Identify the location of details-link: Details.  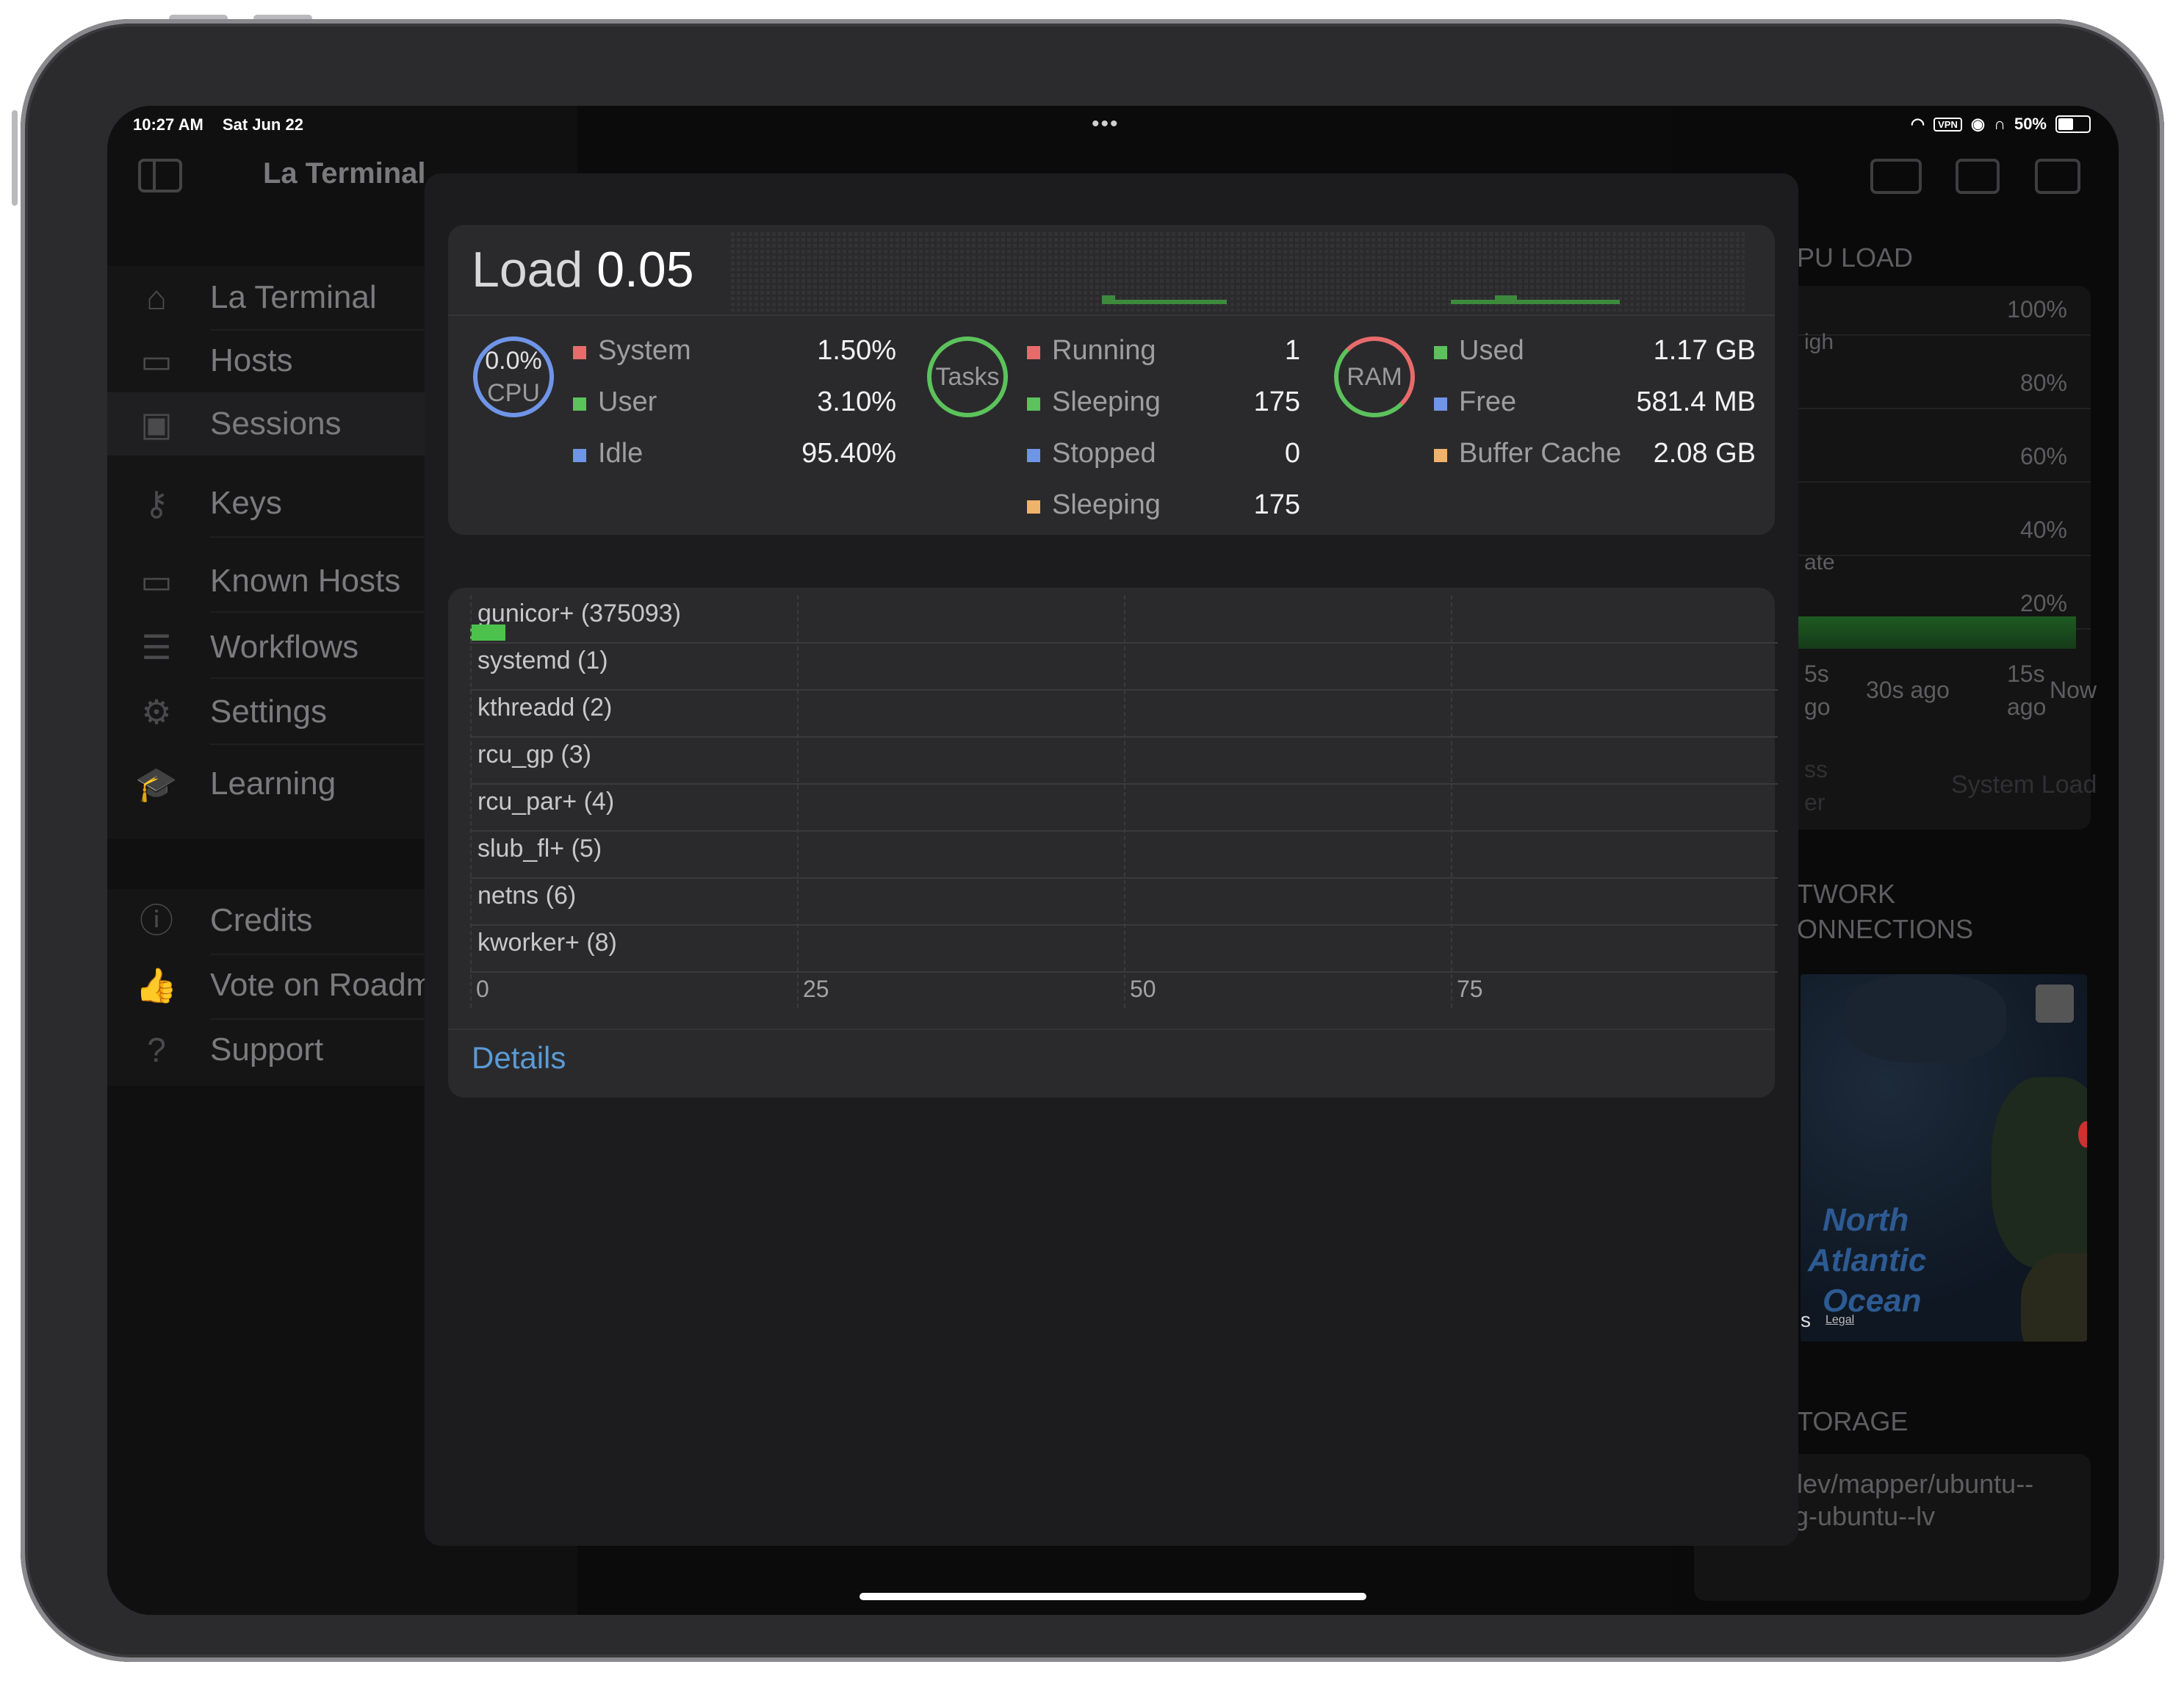
(519, 1058).